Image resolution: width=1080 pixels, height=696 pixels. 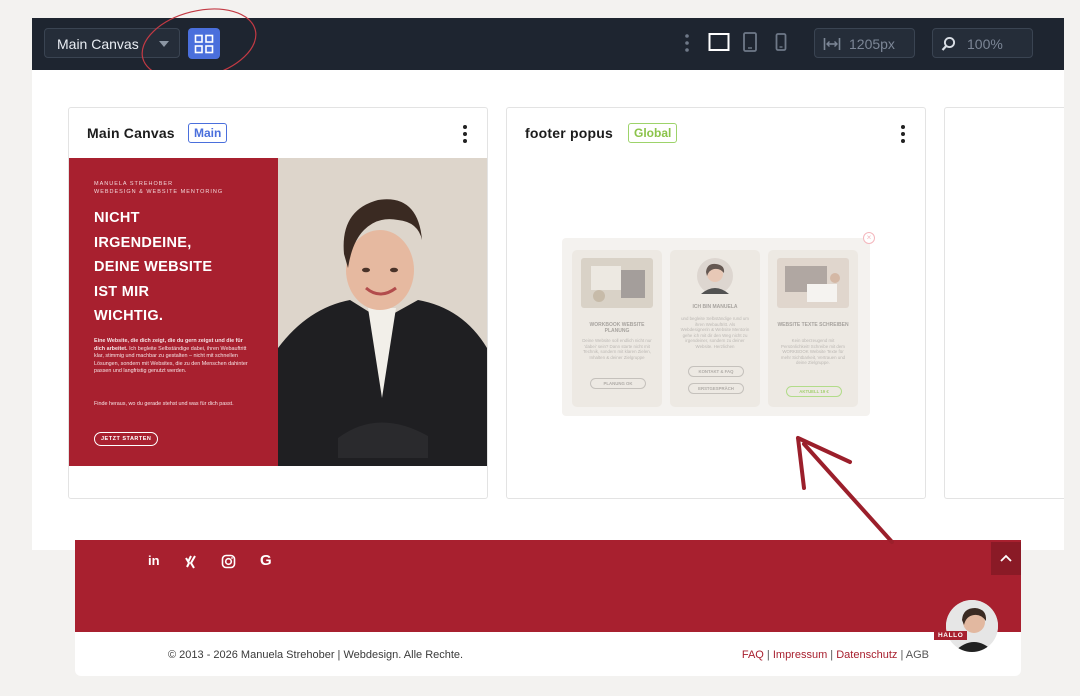 I want to click on close-icon: ×, so click(x=869, y=238).